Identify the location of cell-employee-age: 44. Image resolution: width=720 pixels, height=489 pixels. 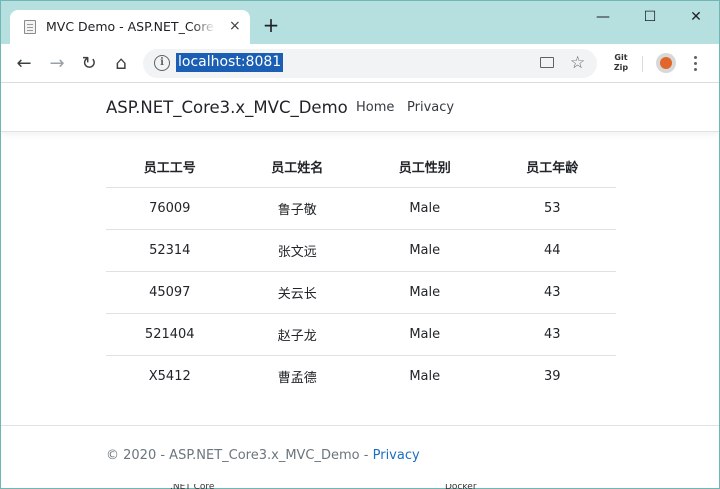
(552, 249).